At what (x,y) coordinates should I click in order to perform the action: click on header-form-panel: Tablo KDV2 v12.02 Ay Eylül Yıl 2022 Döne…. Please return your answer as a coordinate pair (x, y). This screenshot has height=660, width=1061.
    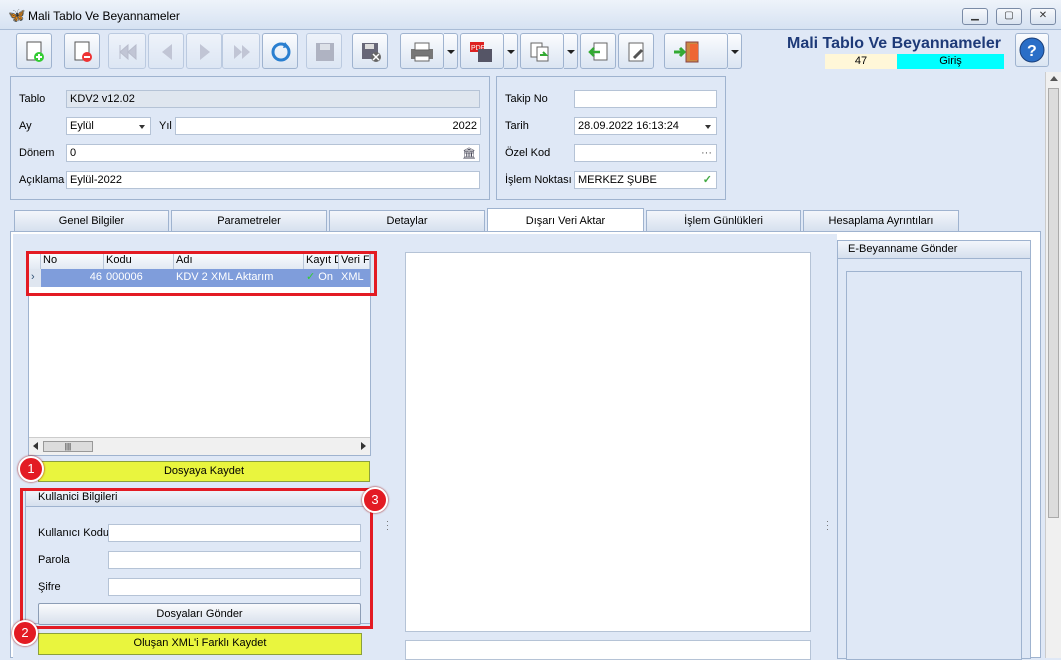
    Looking at the image, I should click on (250, 138).